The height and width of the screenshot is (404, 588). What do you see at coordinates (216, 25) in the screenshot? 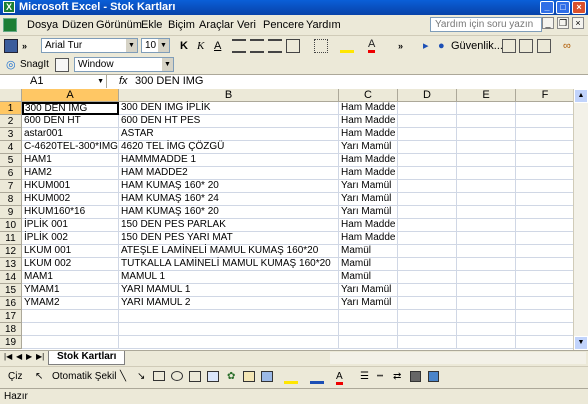
I see `menu-araclar: Araçlar` at bounding box center [216, 25].